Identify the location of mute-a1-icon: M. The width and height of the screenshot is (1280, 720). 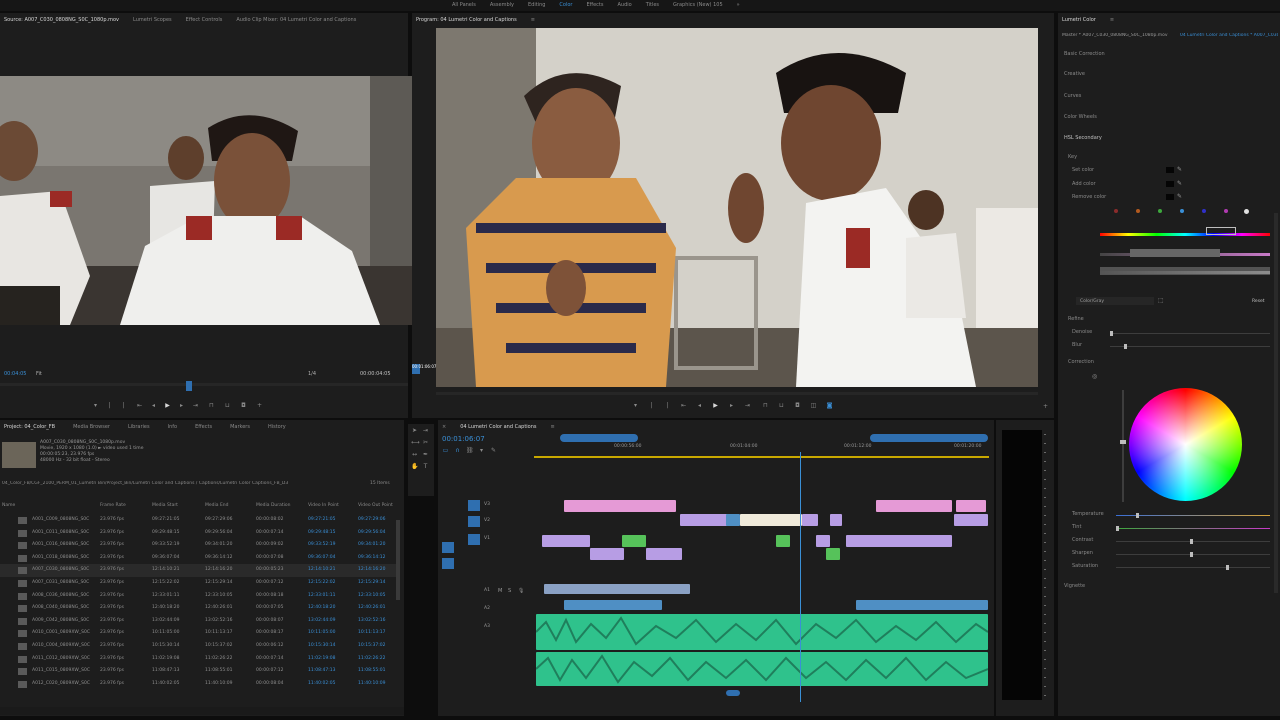
(500, 591).